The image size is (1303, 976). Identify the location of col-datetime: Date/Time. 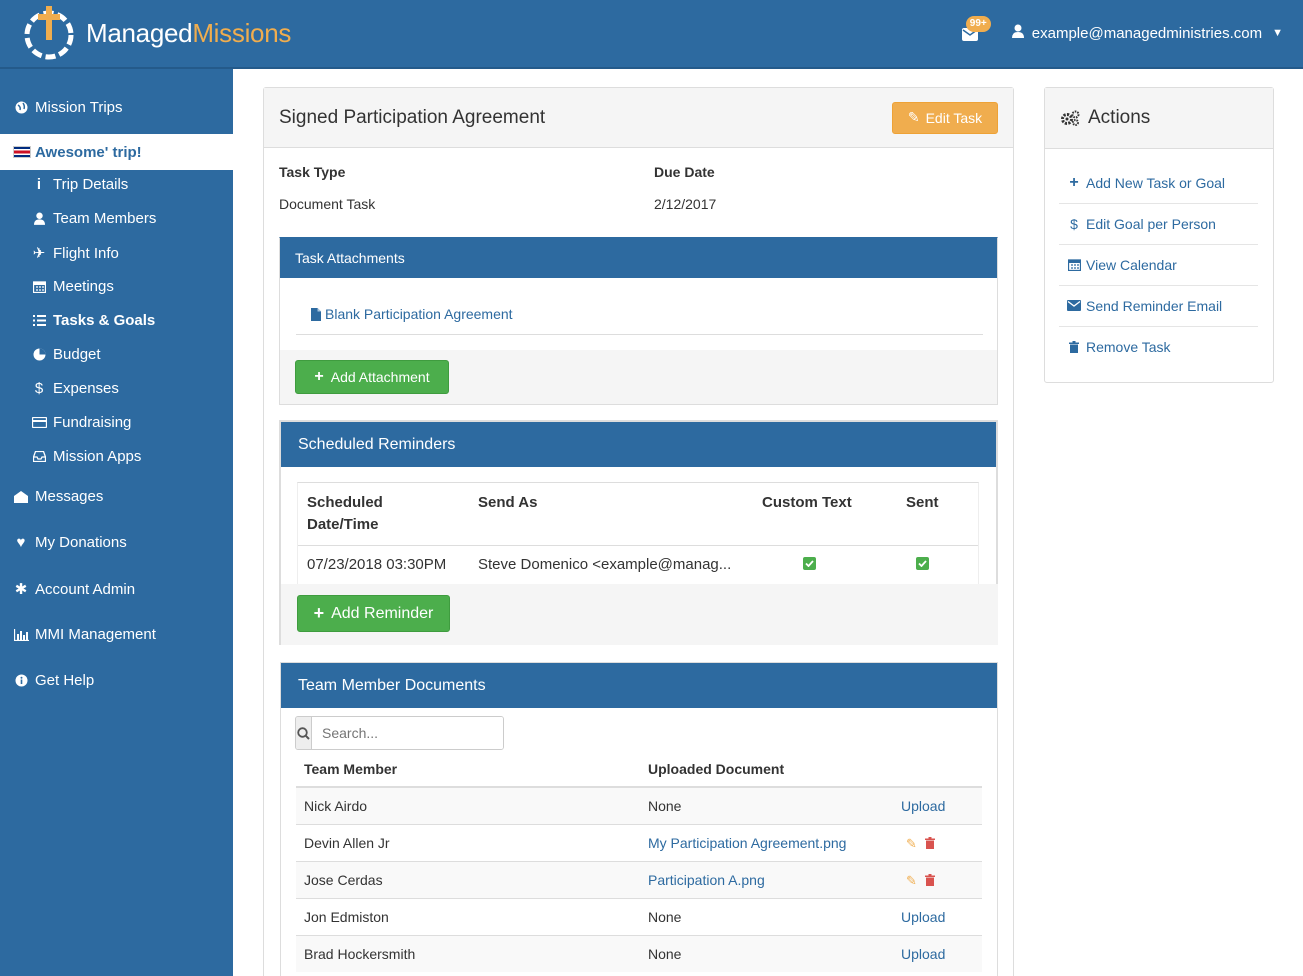
(343, 524).